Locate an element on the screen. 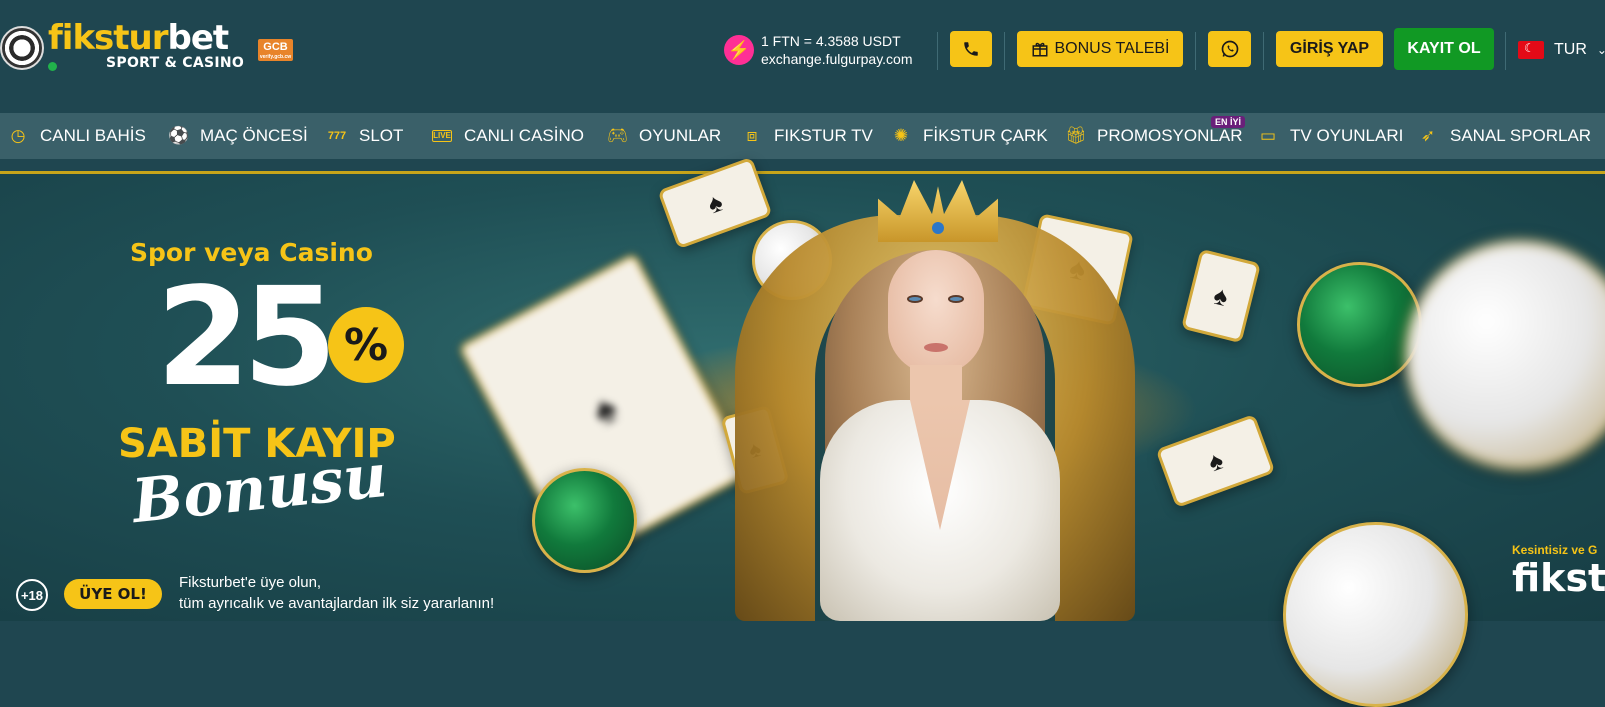  nav-label: FIKSTUR TV is located at coordinates (823, 135).